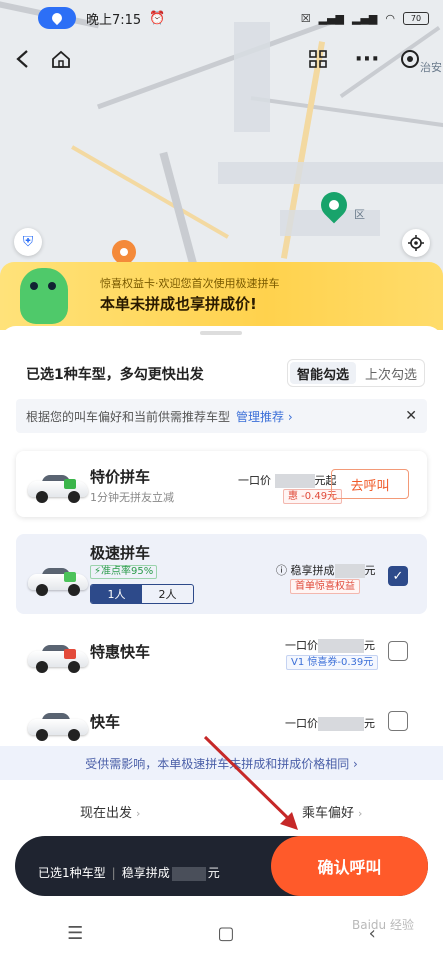 Image resolution: width=443 pixels, height=960 pixels. Describe the element at coordinates (115, 375) in the screenshot. I see `selection-title: 已选1种车型，多勾更快出发` at that location.